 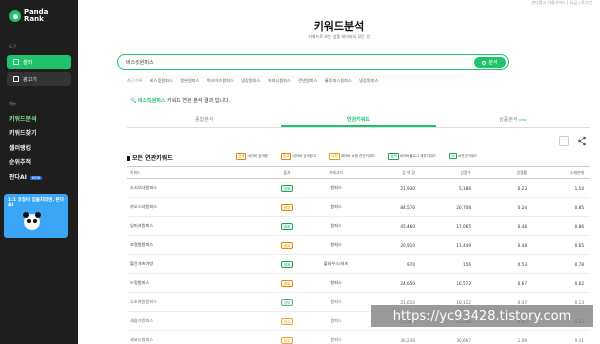 What do you see at coordinates (39, 62) in the screenshot?
I see `sidebar-button-seller: 셀러` at bounding box center [39, 62].